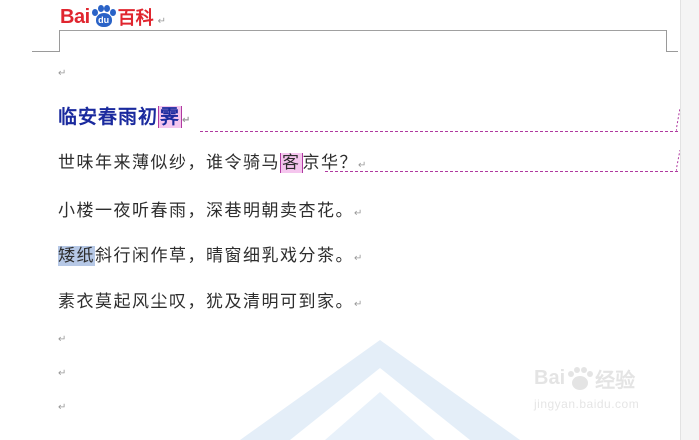 This screenshot has width=699, height=440. I want to click on poem-line-3: 矮纸斜行闲作草，晴窗细乳戏分茶。↵, so click(211, 253).